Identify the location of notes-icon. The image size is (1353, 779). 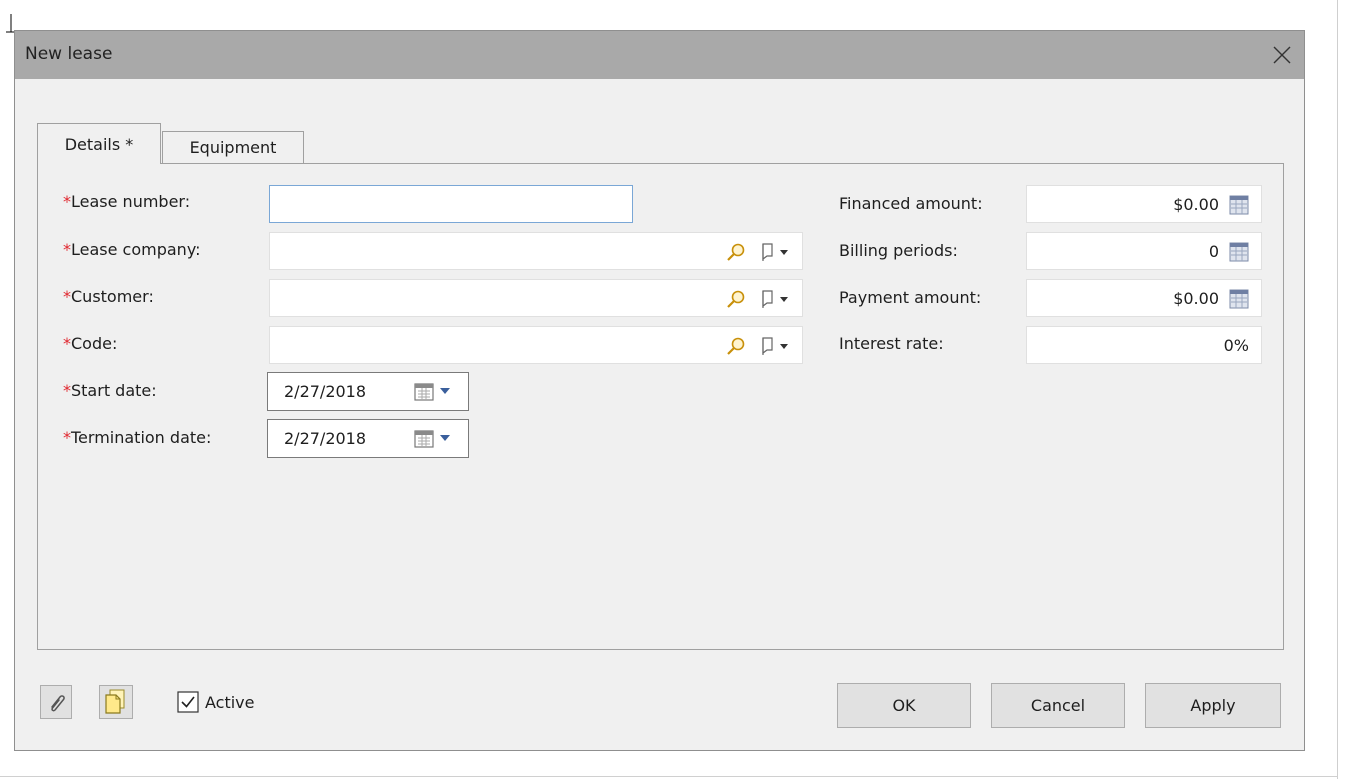
(115, 701).